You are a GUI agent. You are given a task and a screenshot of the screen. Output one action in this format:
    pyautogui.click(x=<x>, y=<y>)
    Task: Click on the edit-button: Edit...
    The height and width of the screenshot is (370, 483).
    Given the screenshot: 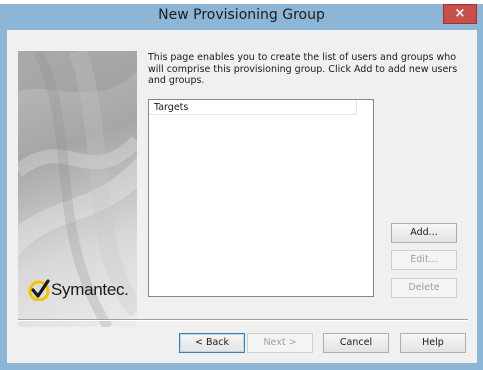 What is the action you would take?
    pyautogui.click(x=424, y=260)
    